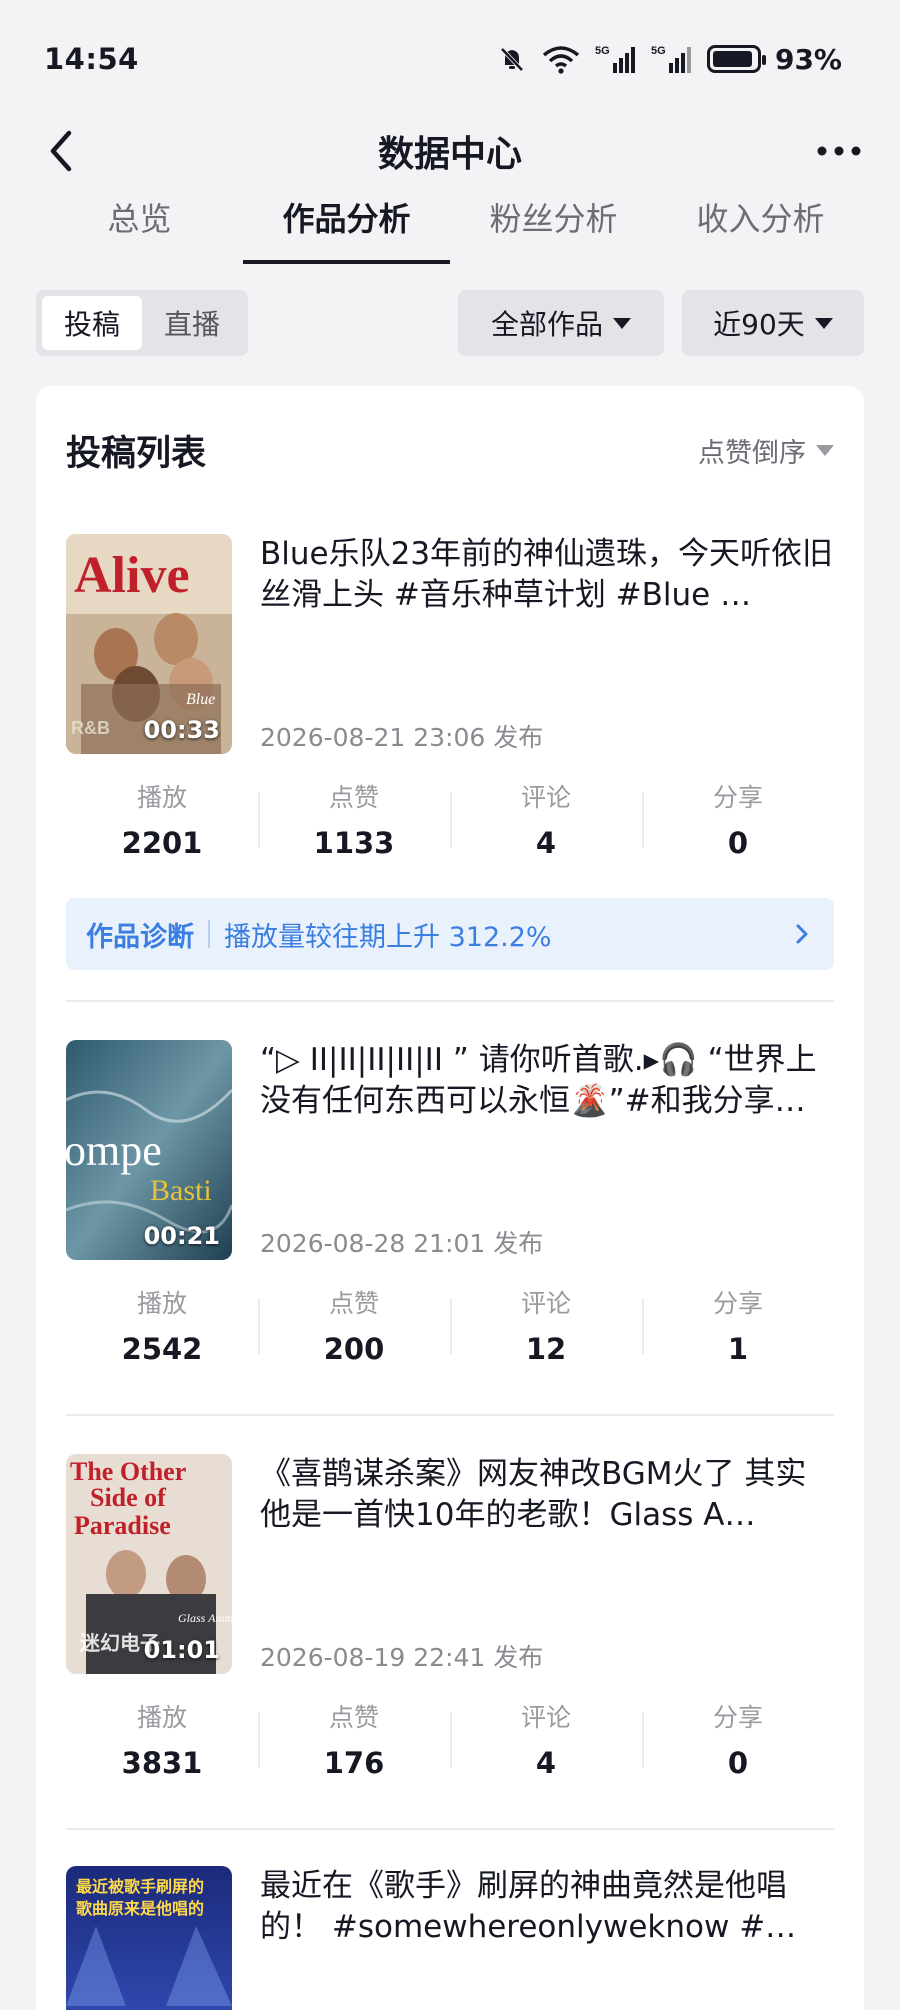 The image size is (900, 2010). I want to click on thumb-title-text: Alive, so click(132, 575).